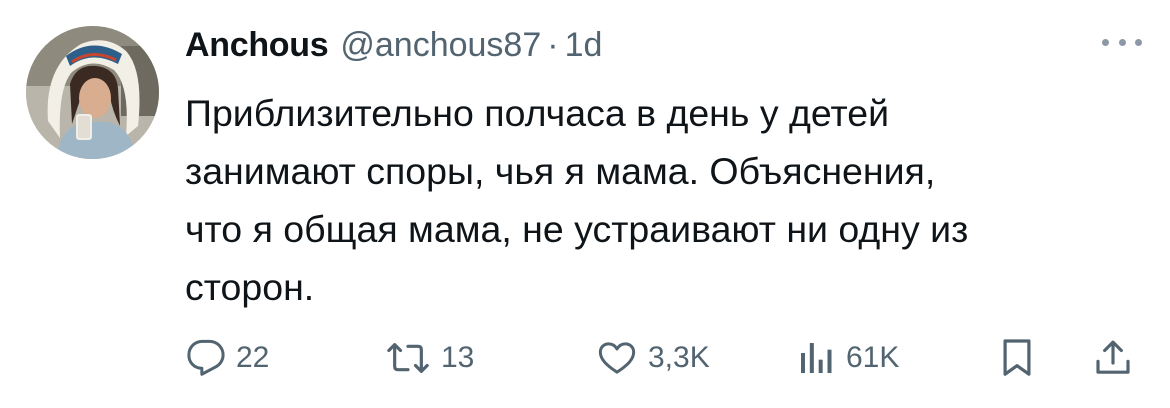 The height and width of the screenshot is (408, 1170). Describe the element at coordinates (584, 45) in the screenshot. I see `tweet-timestamp: 1d` at that location.